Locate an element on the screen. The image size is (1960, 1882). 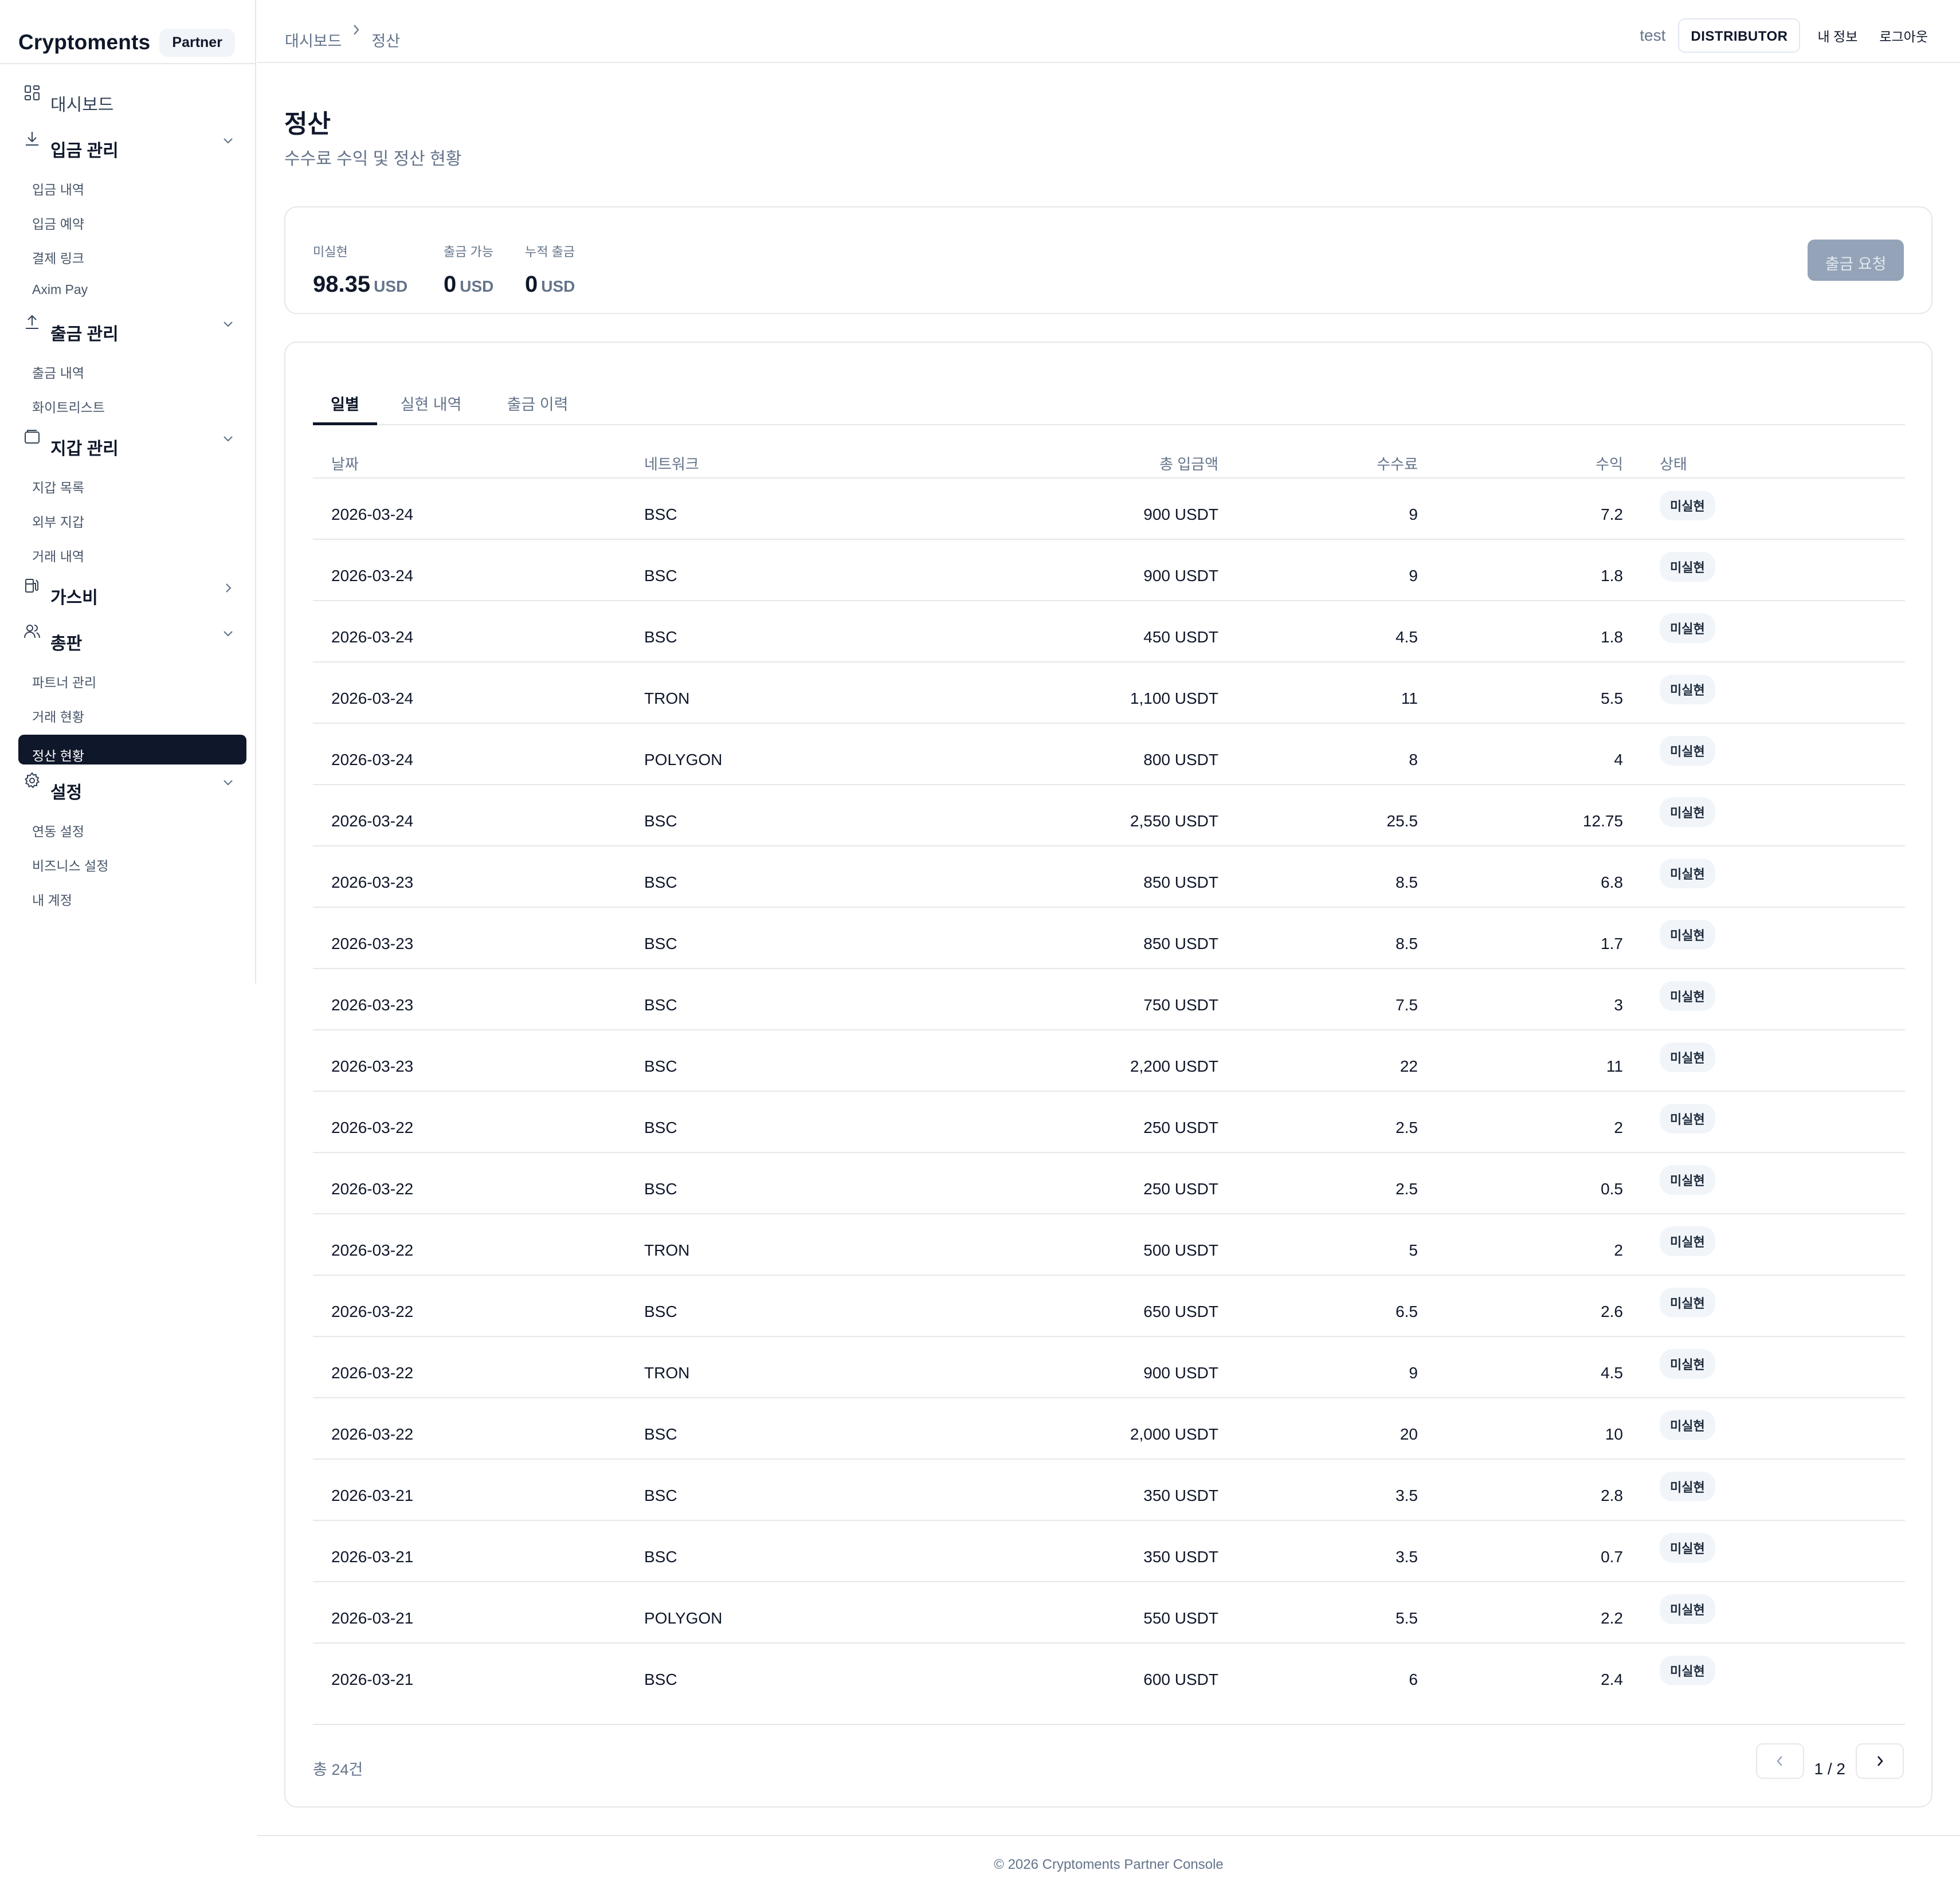
sidebar-item: Axim Pay is located at coordinates (133, 291).